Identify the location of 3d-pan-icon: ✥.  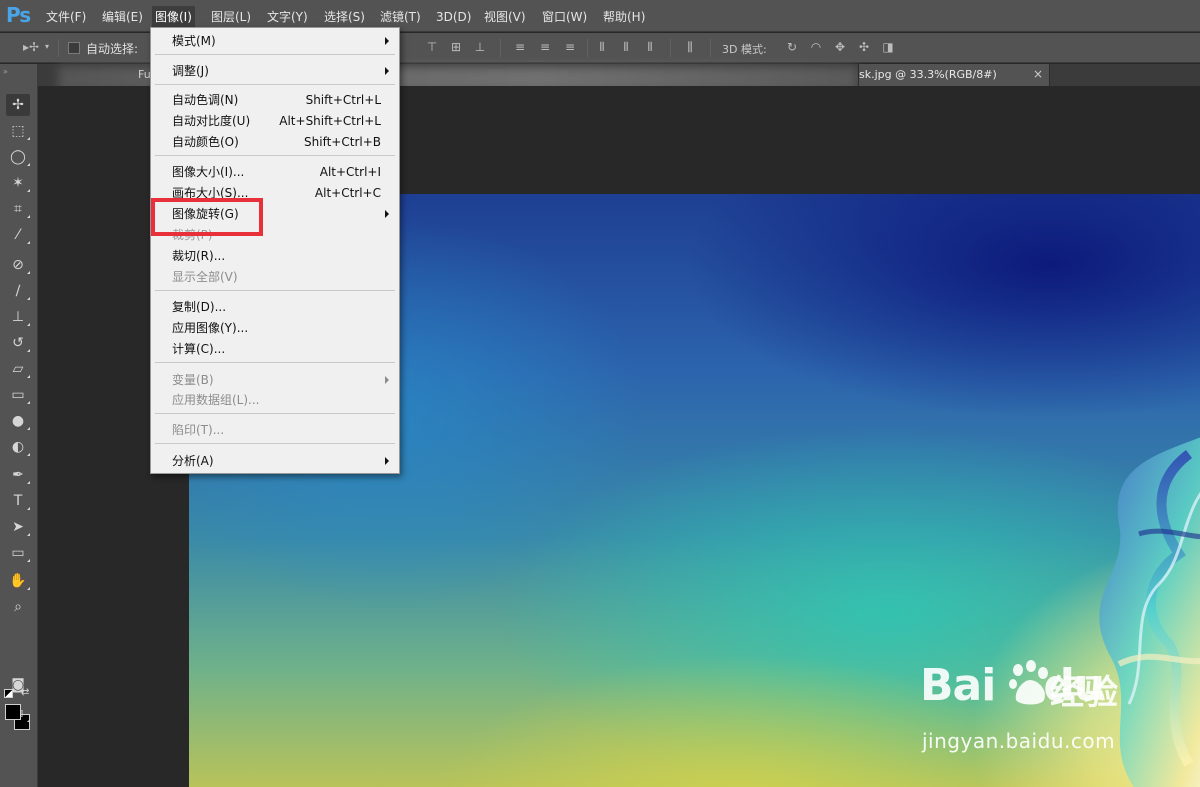
(840, 47).